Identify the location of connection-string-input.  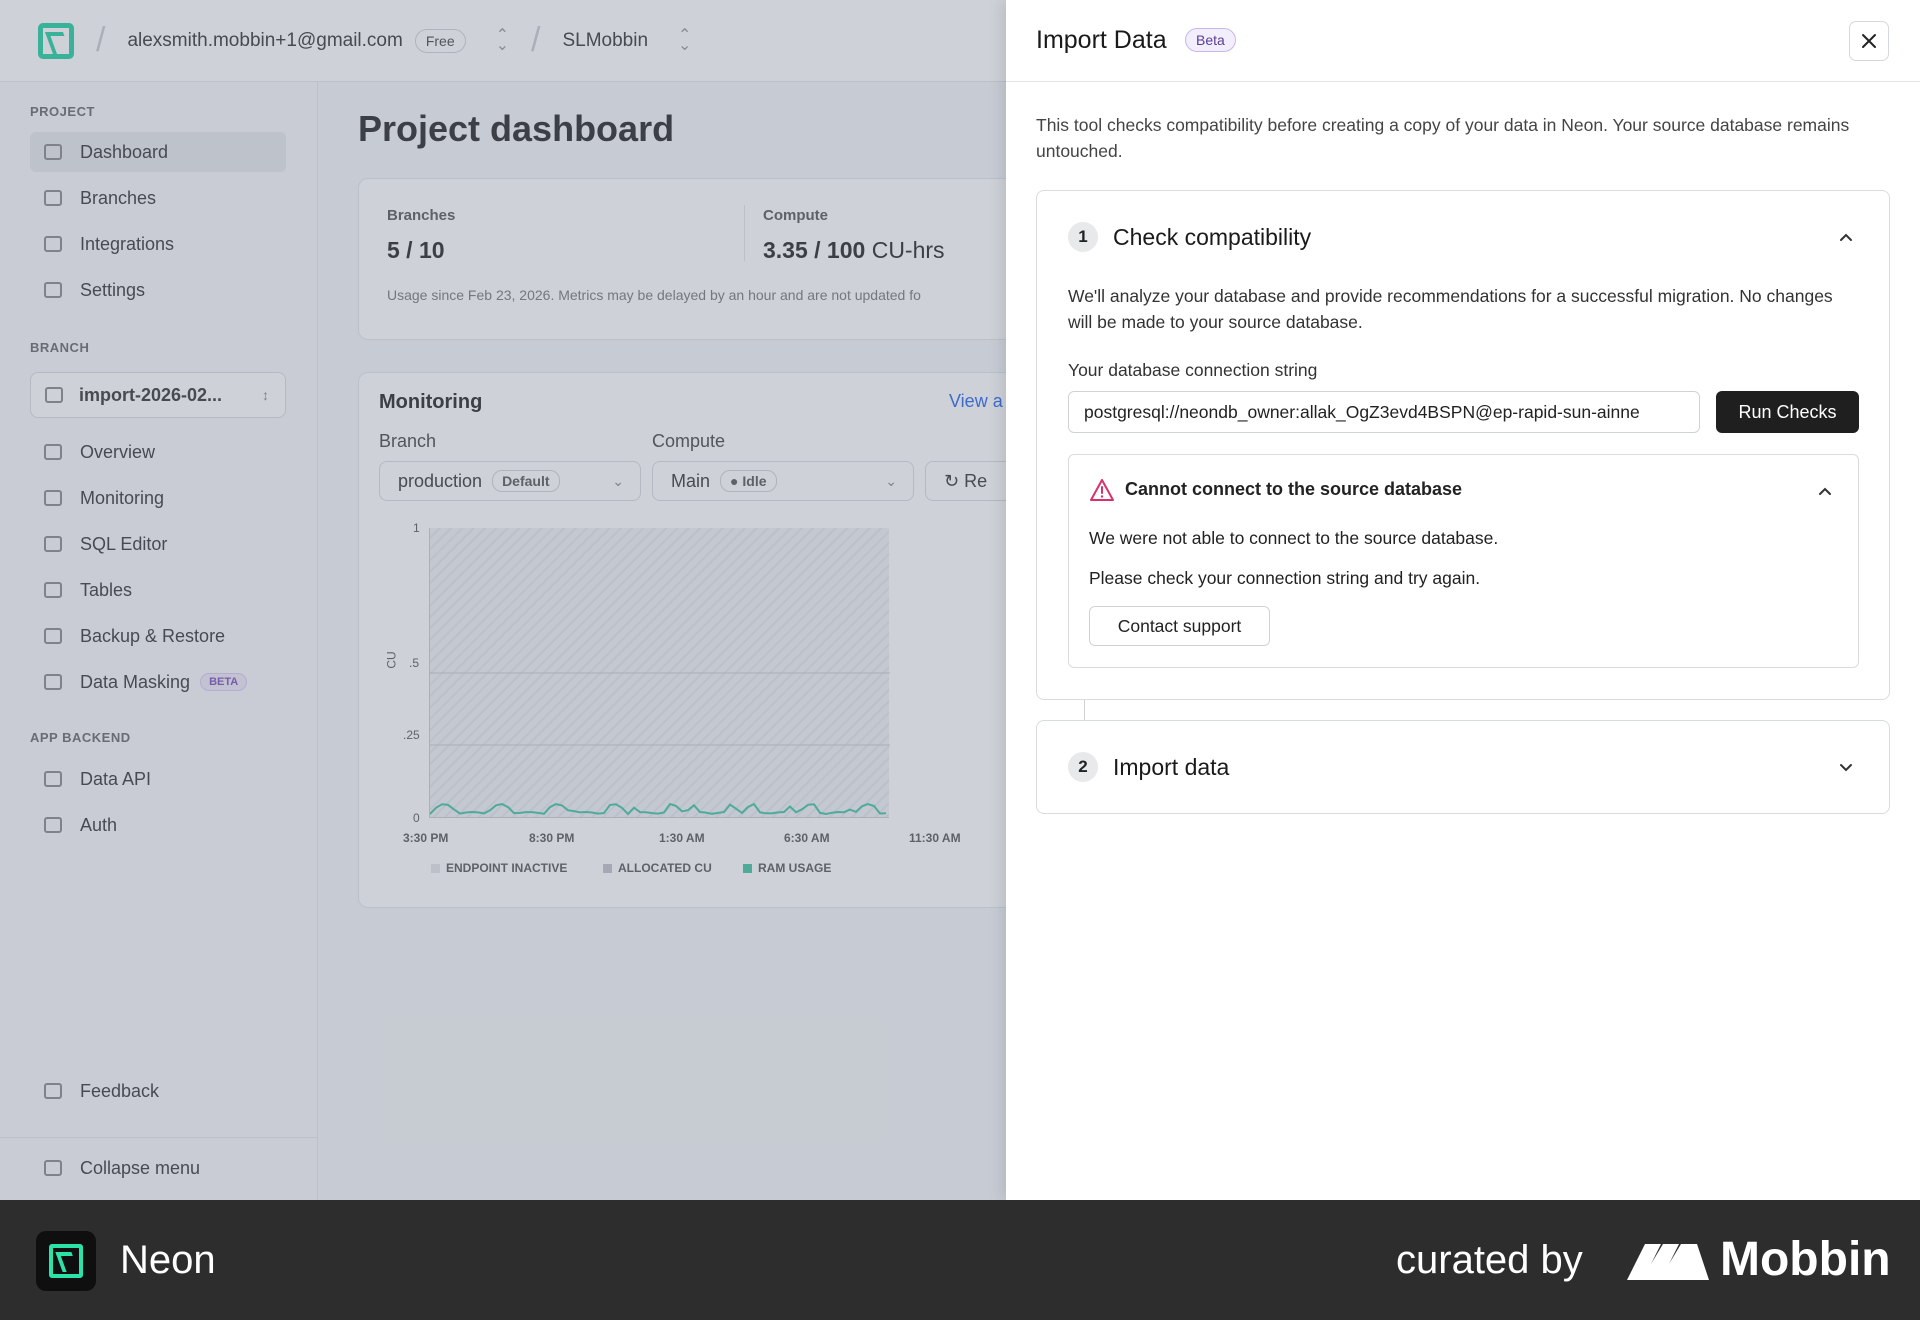
(1384, 412).